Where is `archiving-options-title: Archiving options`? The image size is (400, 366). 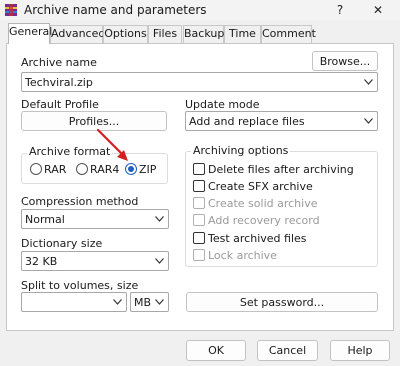 archiving-options-title: Archiving options is located at coordinates (241, 150).